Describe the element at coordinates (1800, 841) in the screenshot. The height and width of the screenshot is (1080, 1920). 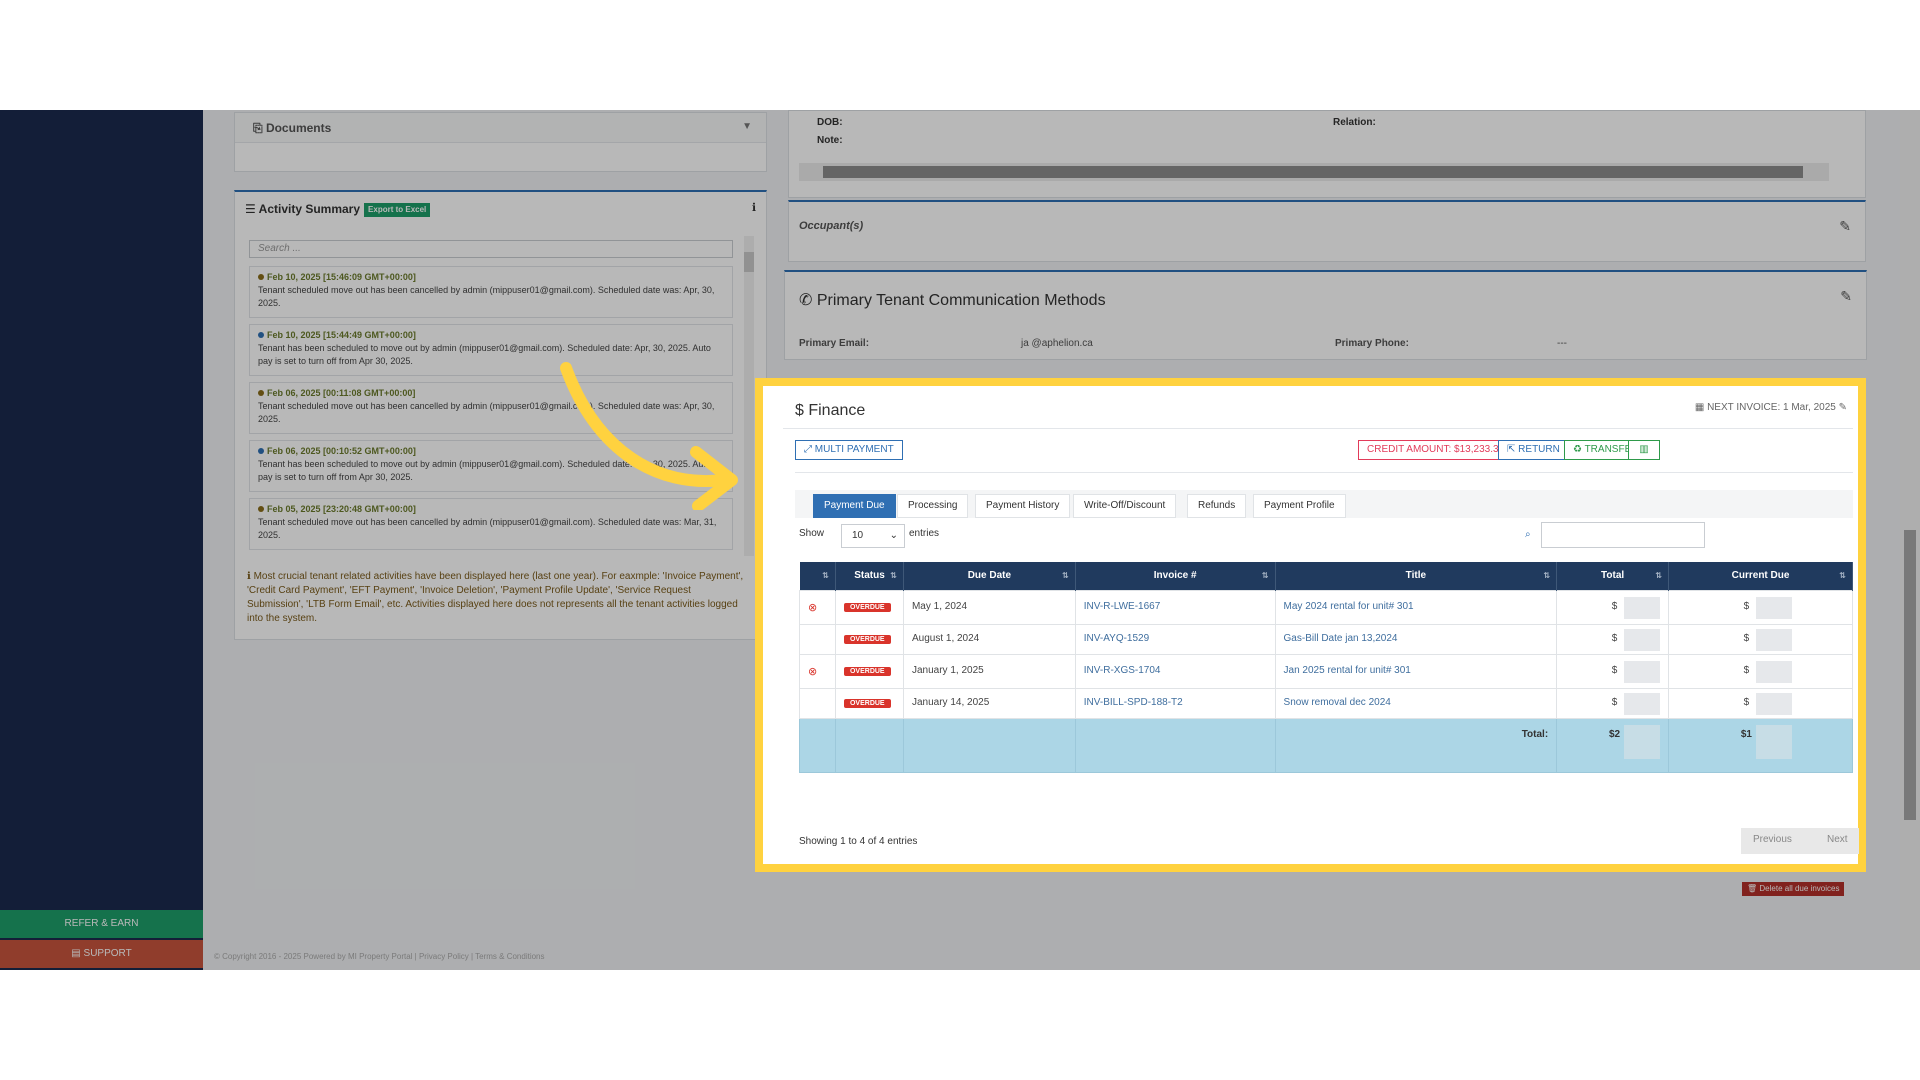
I see `pagination: Previous Next` at that location.